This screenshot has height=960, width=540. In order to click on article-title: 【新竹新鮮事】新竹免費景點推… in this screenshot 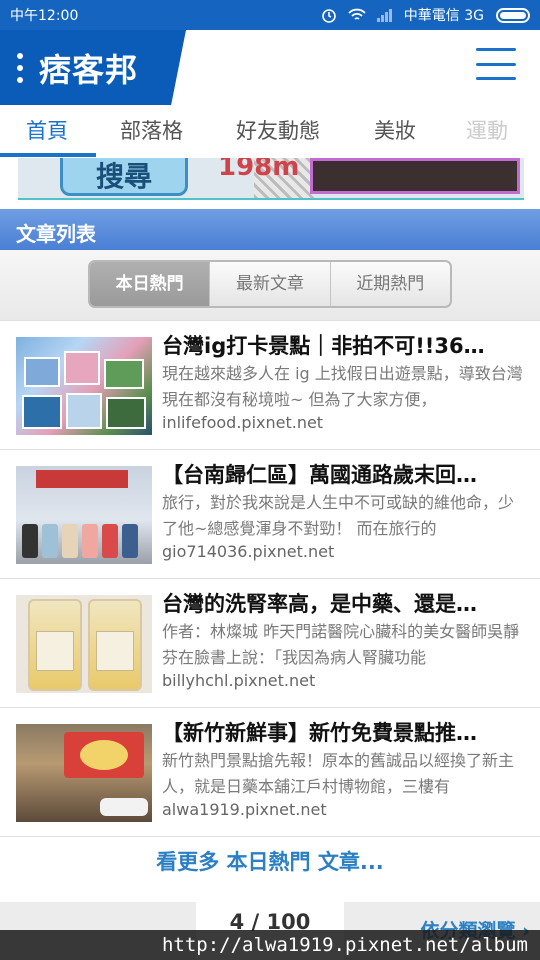, I will do `click(319, 733)`.